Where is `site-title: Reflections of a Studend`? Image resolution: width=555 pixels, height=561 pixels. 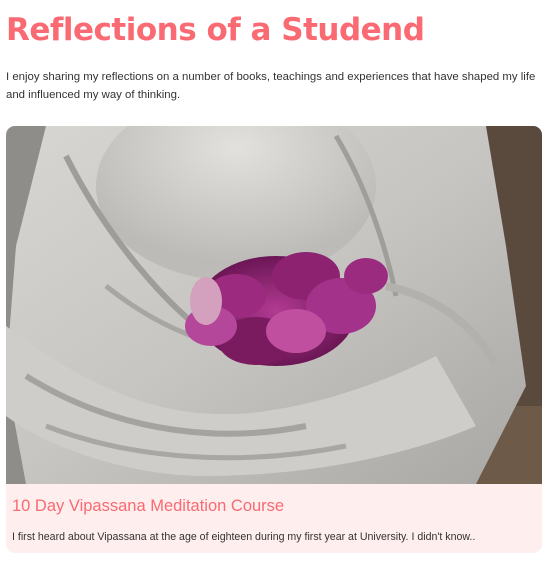 site-title: Reflections of a Studend is located at coordinates (215, 30).